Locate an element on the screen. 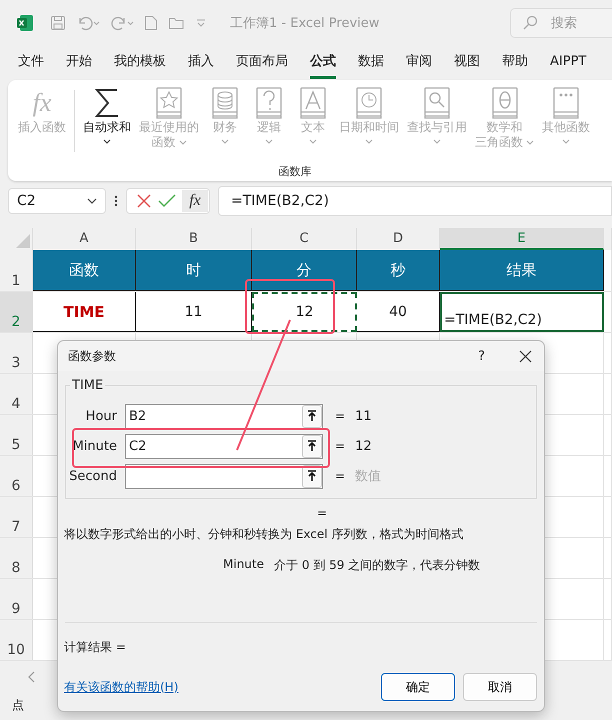 This screenshot has height=720, width=612. status-mode: 点 is located at coordinates (18, 705).